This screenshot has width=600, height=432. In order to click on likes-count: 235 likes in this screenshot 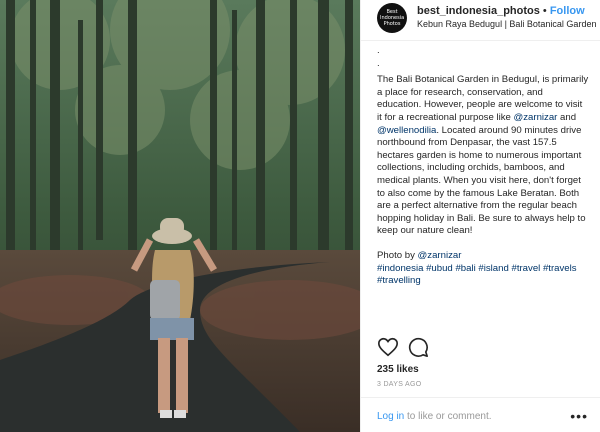, I will do `click(398, 369)`.